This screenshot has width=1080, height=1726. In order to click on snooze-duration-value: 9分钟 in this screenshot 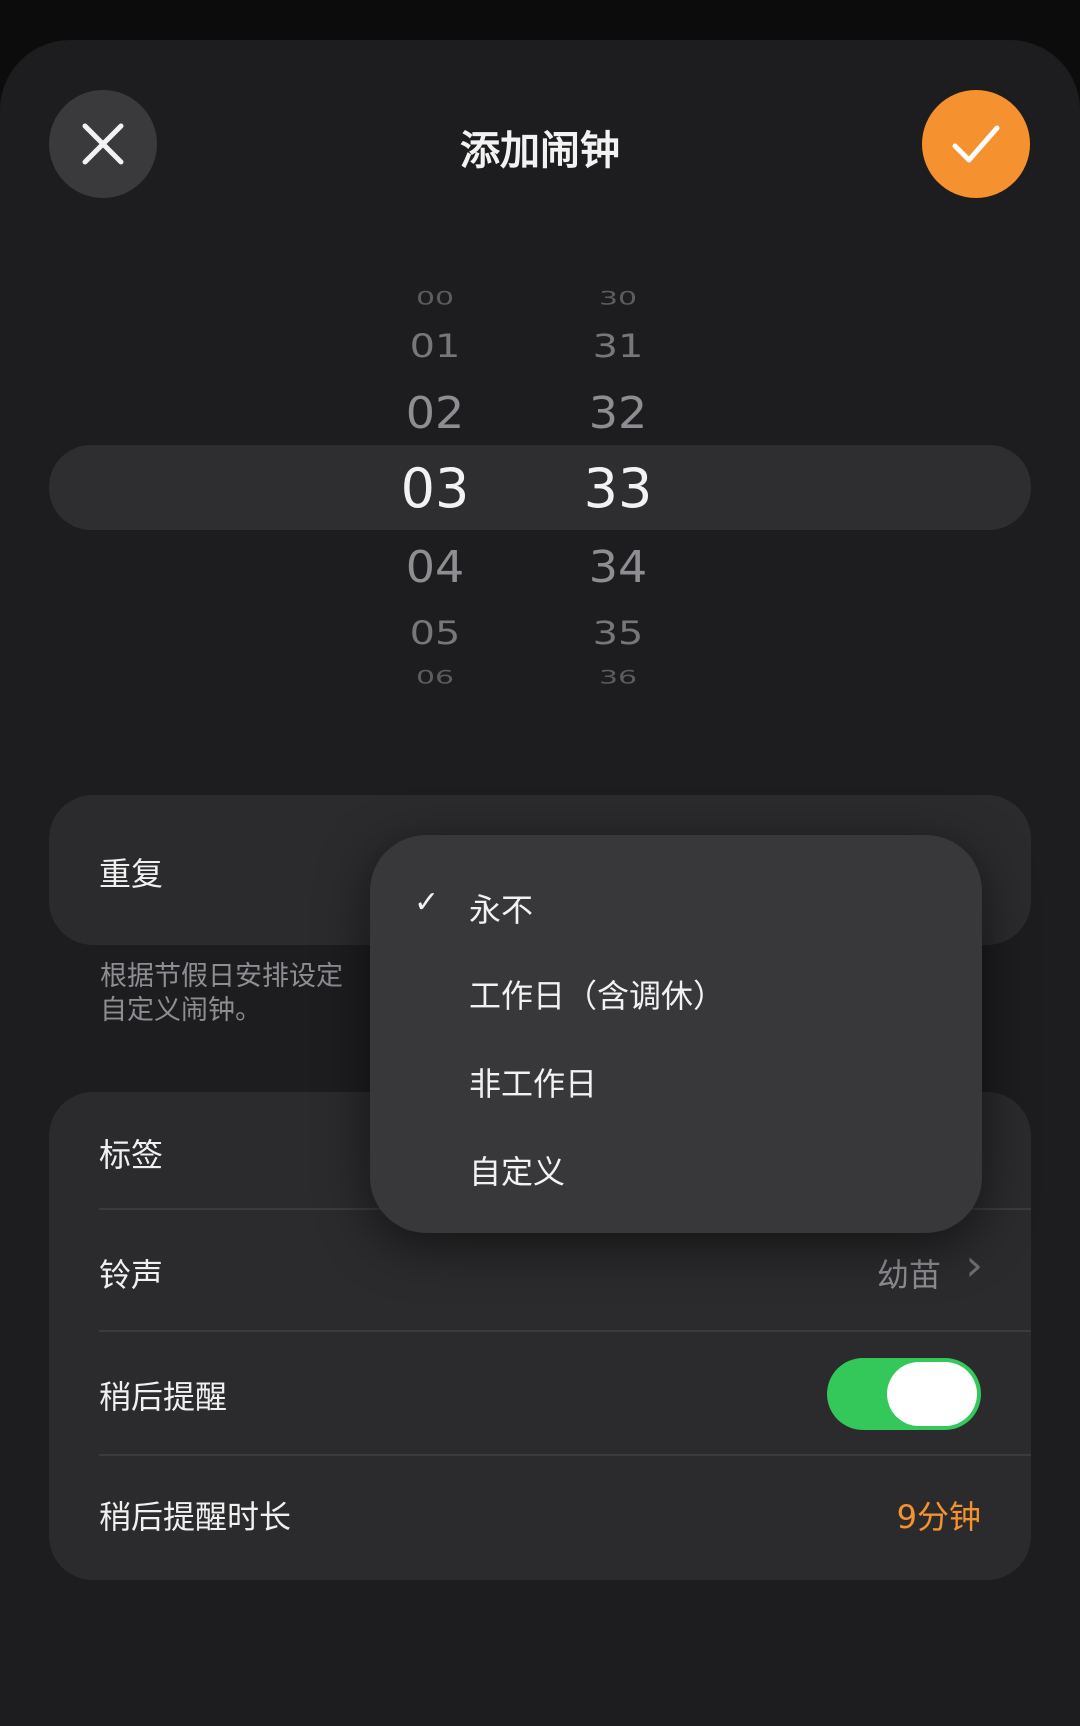, I will do `click(938, 1517)`.